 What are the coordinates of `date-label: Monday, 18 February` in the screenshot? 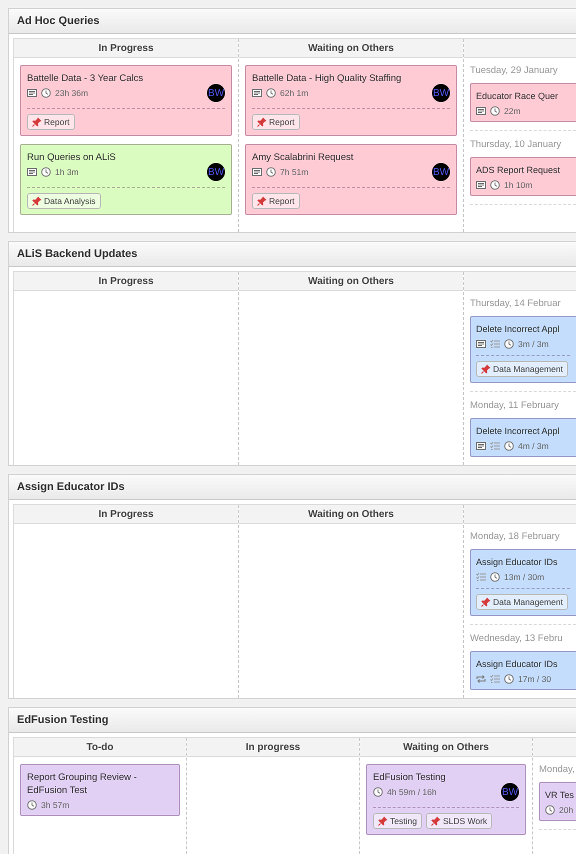 It's located at (515, 536).